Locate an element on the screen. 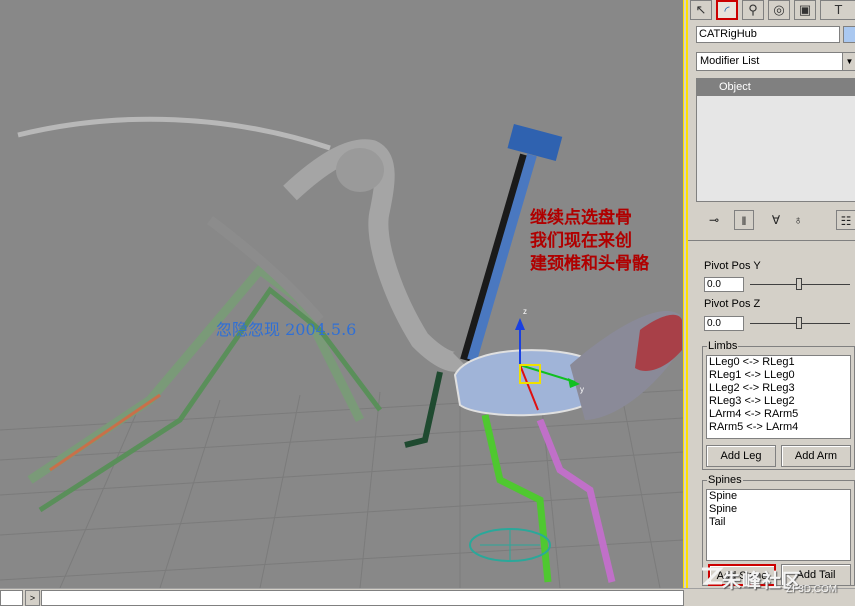 The image size is (855, 606). make-unique-icon: ∀ is located at coordinates (776, 220).